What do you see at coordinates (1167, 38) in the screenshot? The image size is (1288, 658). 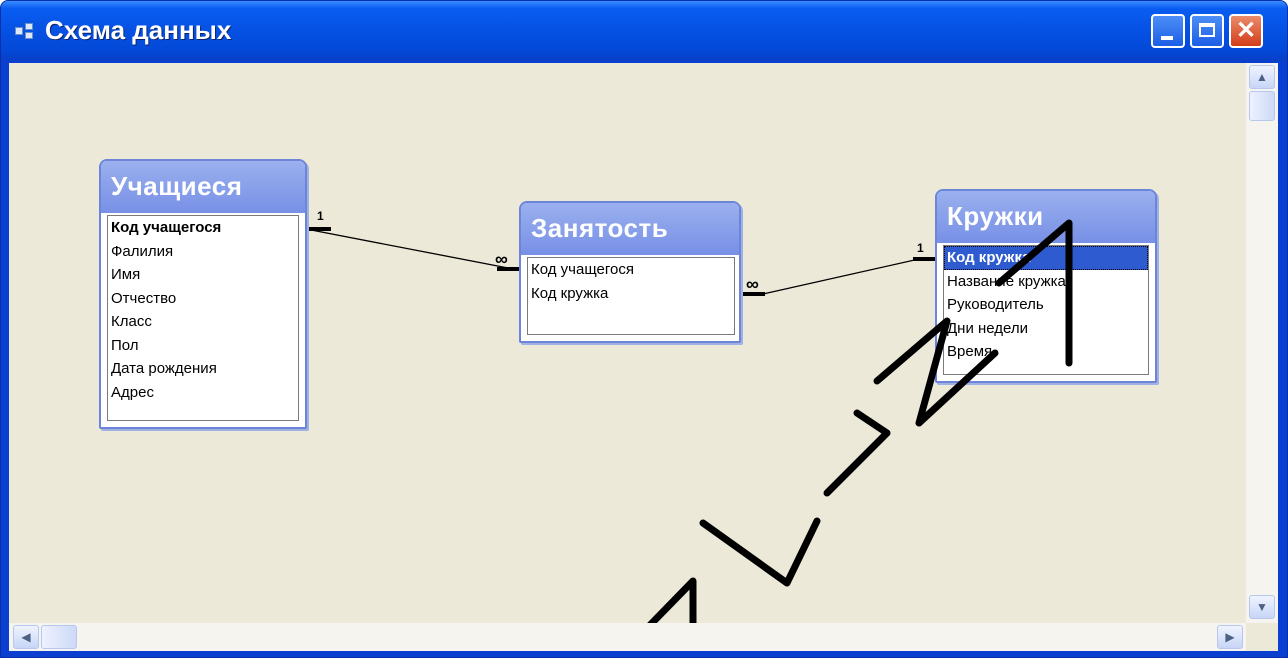 I see `minimize-icon` at bounding box center [1167, 38].